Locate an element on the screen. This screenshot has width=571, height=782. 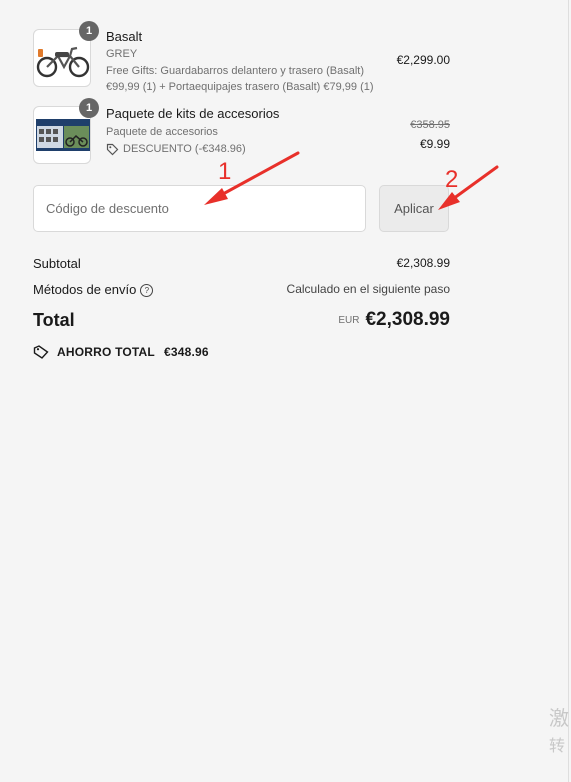
total-savings: AHORRO TOTAL €348.96 is located at coordinates (121, 352).